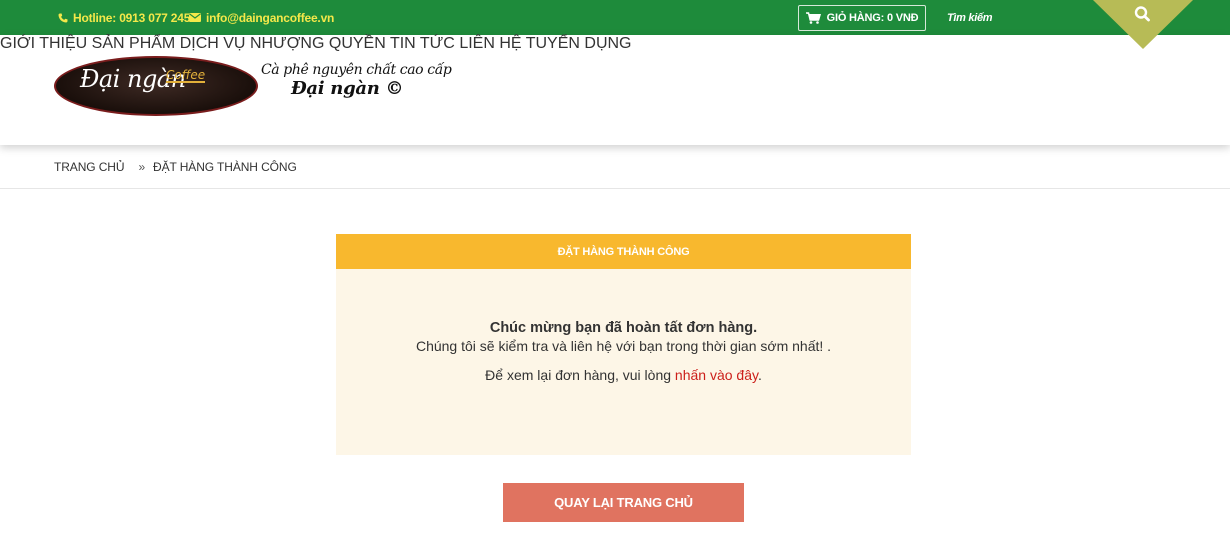 Image resolution: width=1230 pixels, height=548 pixels. What do you see at coordinates (186, 75) in the screenshot?
I see `logo-coffee-mark: Coffee` at bounding box center [186, 75].